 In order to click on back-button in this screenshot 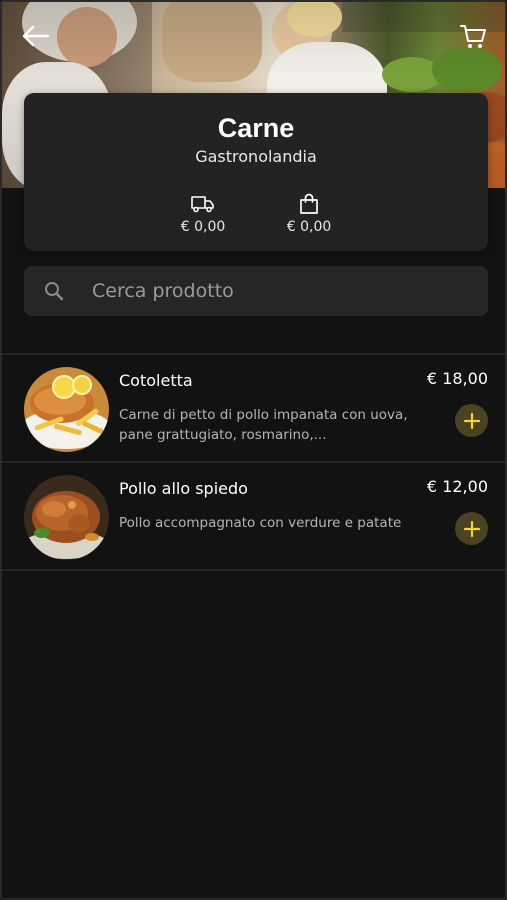, I will do `click(36, 36)`.